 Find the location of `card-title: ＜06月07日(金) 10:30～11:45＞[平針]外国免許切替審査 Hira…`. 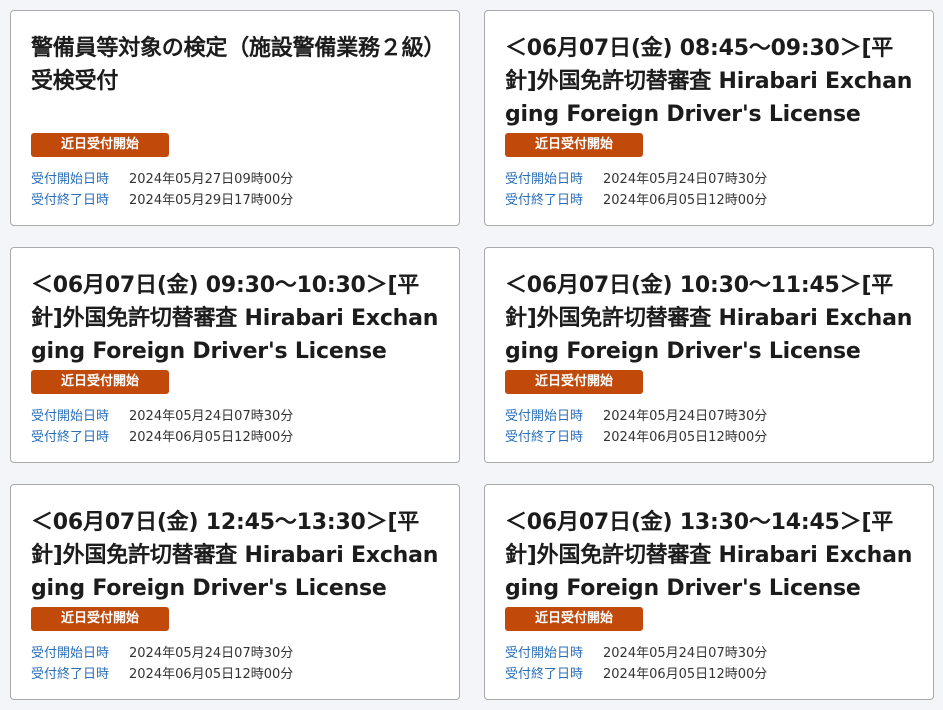

card-title: ＜06月07日(金) 10:30～11:45＞[平針]外国免許切替審査 Hira… is located at coordinates (714, 319).